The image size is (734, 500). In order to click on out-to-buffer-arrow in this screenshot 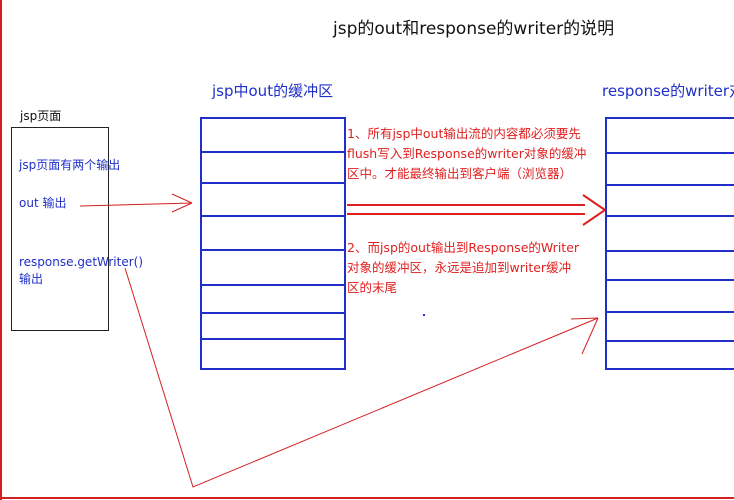, I will do `click(136, 203)`.